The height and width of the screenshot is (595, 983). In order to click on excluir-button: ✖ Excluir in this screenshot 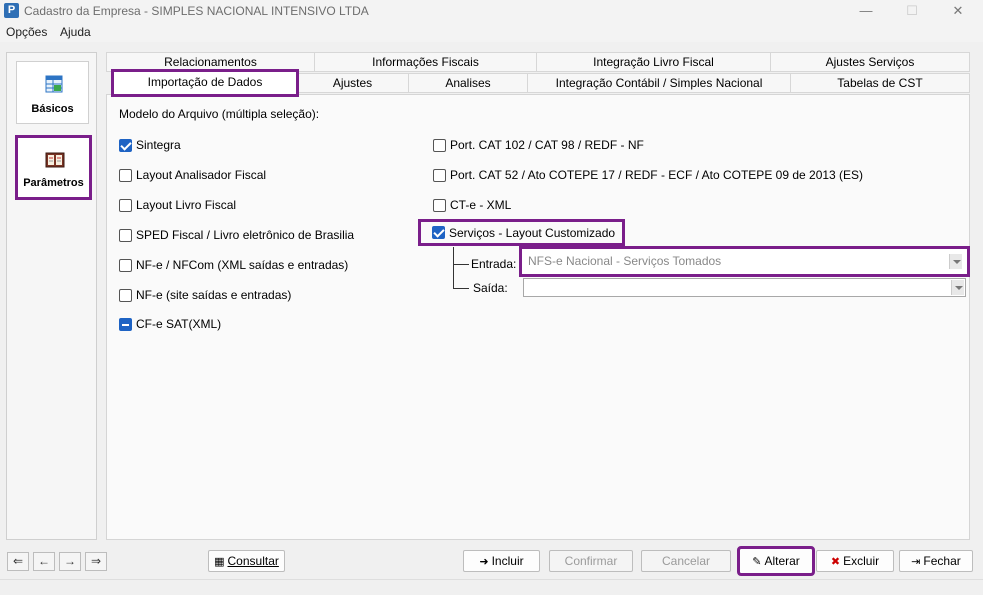, I will do `click(855, 561)`.